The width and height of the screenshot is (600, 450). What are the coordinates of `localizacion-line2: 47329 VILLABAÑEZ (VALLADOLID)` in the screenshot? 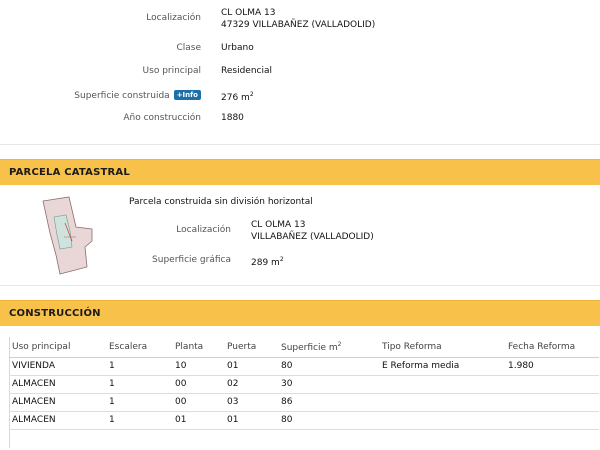 It's located at (298, 25).